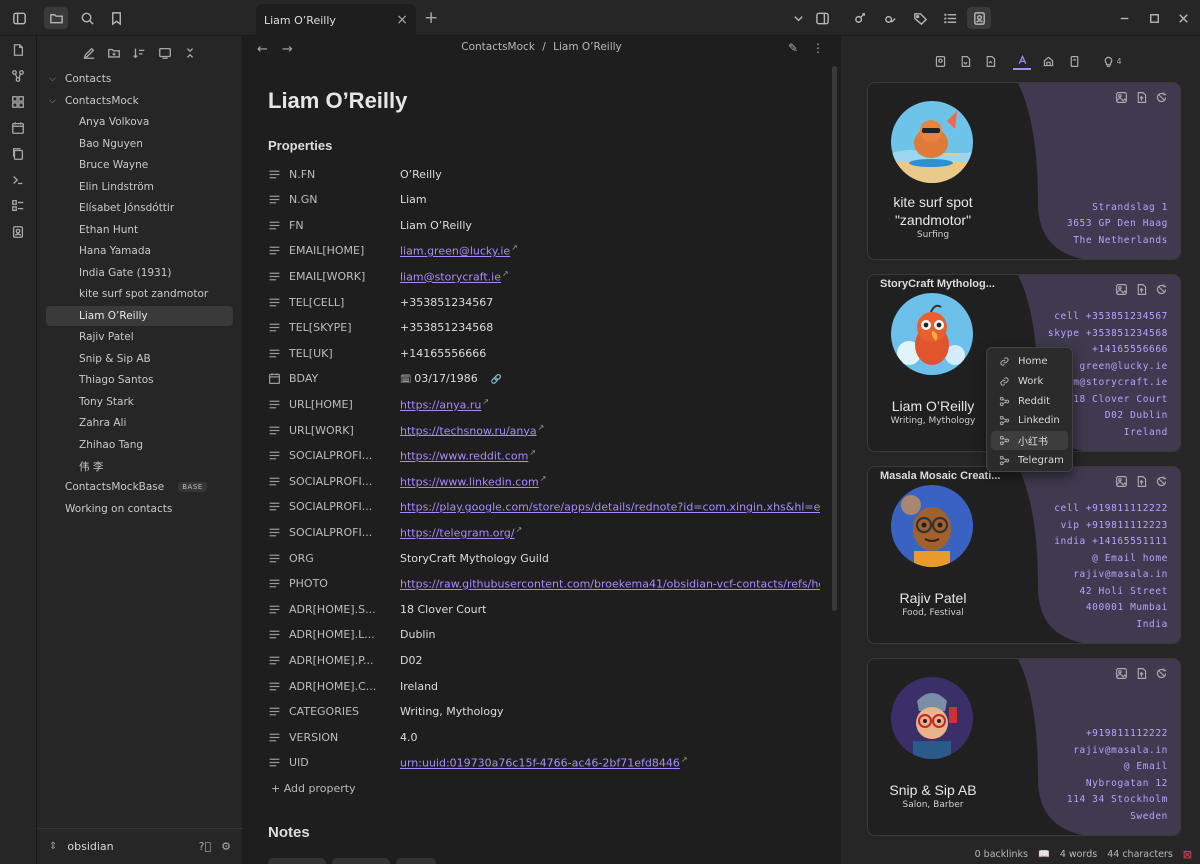  I want to click on sidebar-file-item: Snip & Sip AB, so click(115, 359).